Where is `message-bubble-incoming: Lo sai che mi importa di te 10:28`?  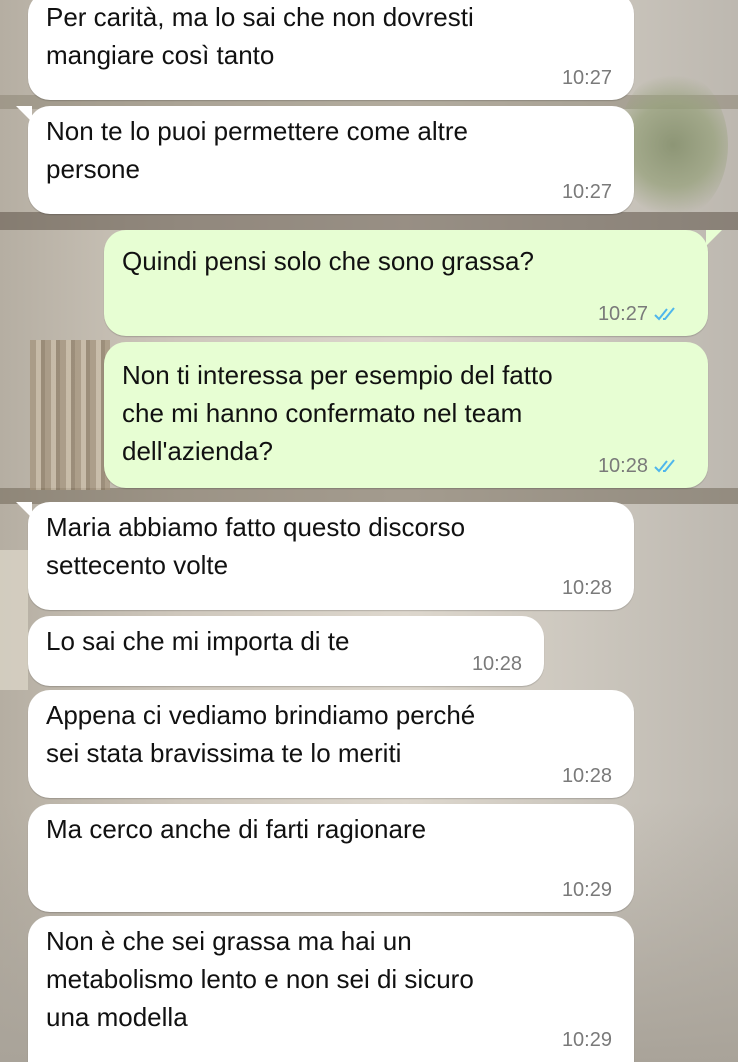 message-bubble-incoming: Lo sai che mi importa di te 10:28 is located at coordinates (286, 651).